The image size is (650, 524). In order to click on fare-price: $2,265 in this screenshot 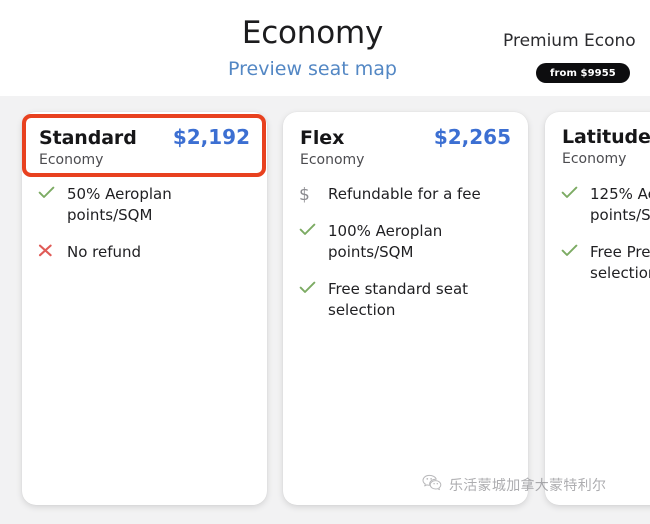, I will do `click(472, 137)`.